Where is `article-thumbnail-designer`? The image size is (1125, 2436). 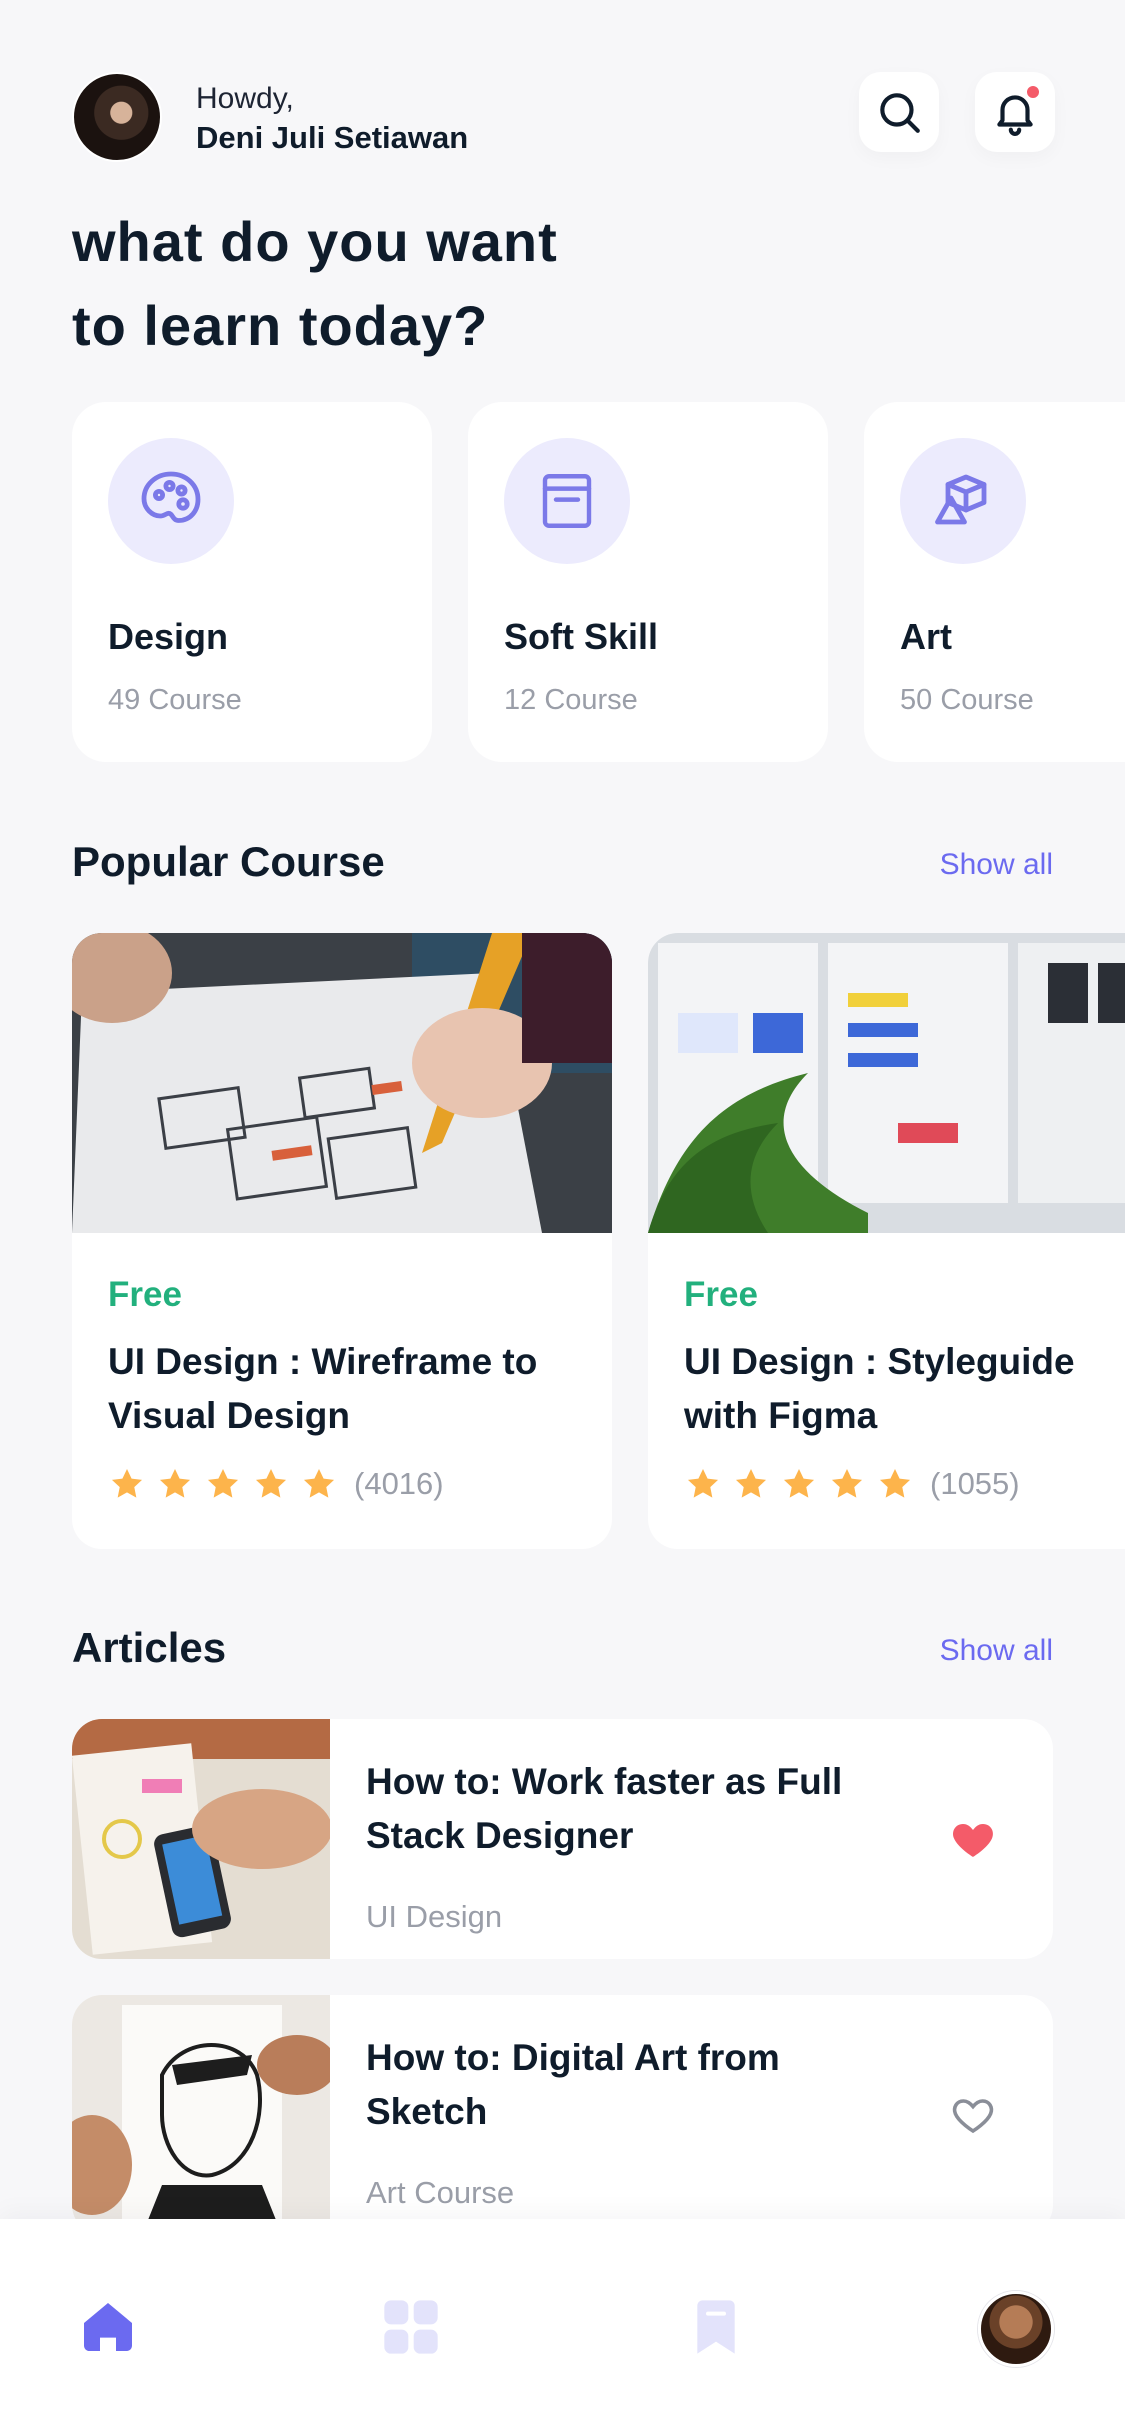
article-thumbnail-designer is located at coordinates (201, 1839).